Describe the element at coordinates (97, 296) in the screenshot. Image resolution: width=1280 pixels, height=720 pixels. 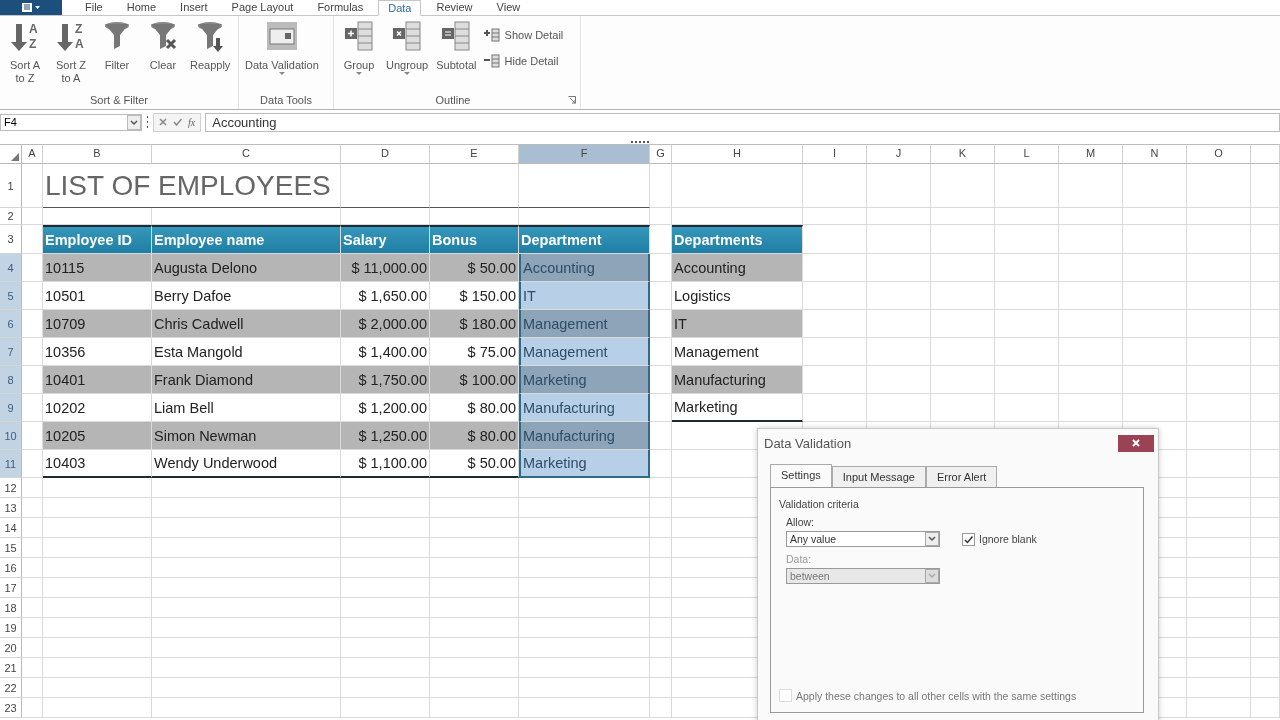
I see `table-cell: 10501` at that location.